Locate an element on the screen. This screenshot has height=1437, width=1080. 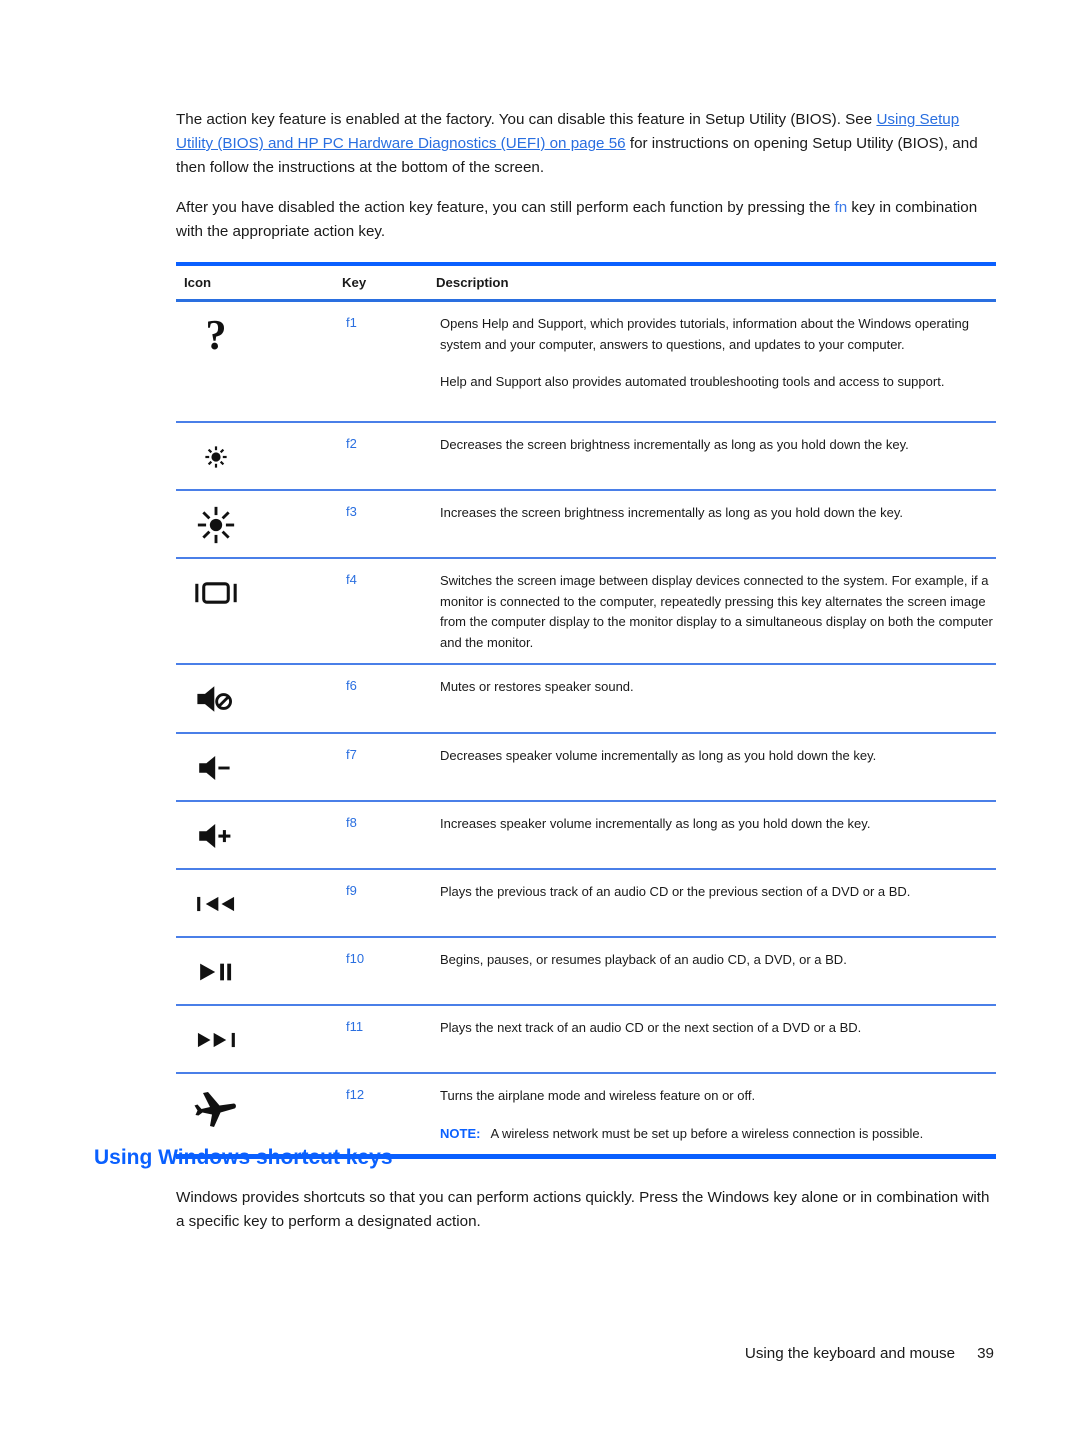
column-header-icon: Icon is located at coordinates (198, 282).